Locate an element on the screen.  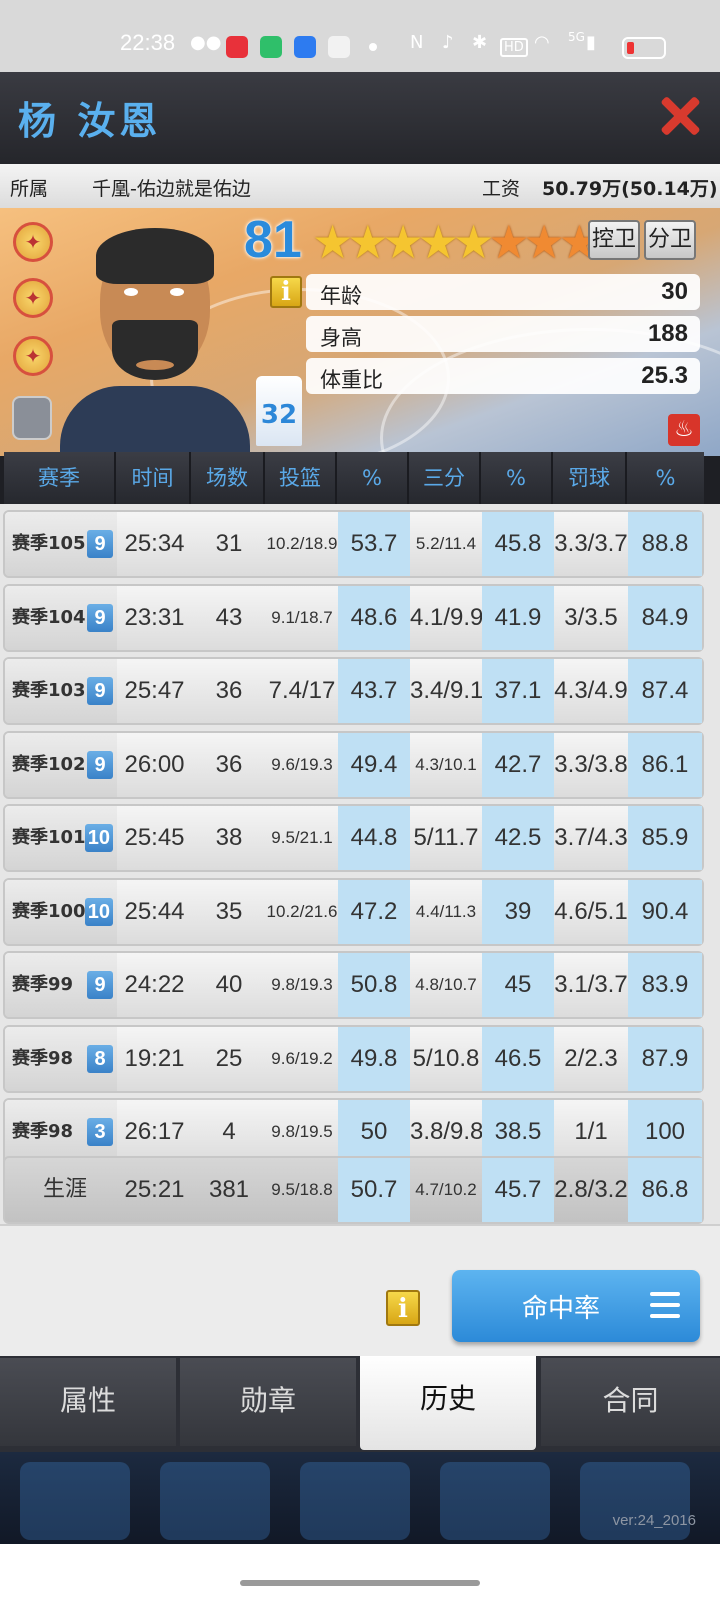
salary-label: 工资 is located at coordinates (501, 189).